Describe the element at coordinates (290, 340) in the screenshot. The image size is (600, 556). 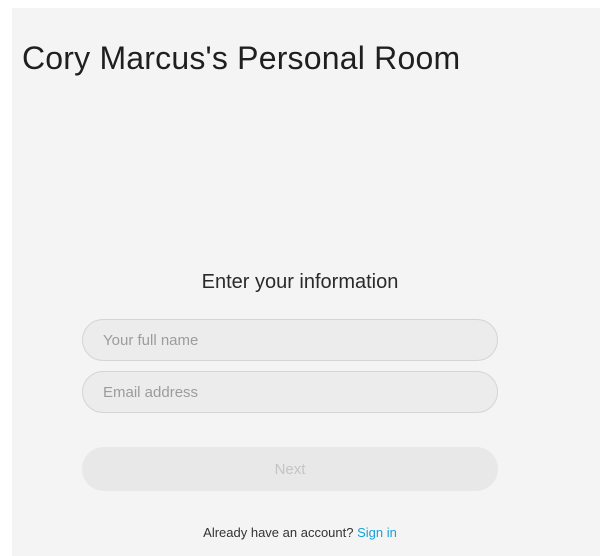
I see `full-name-input` at that location.